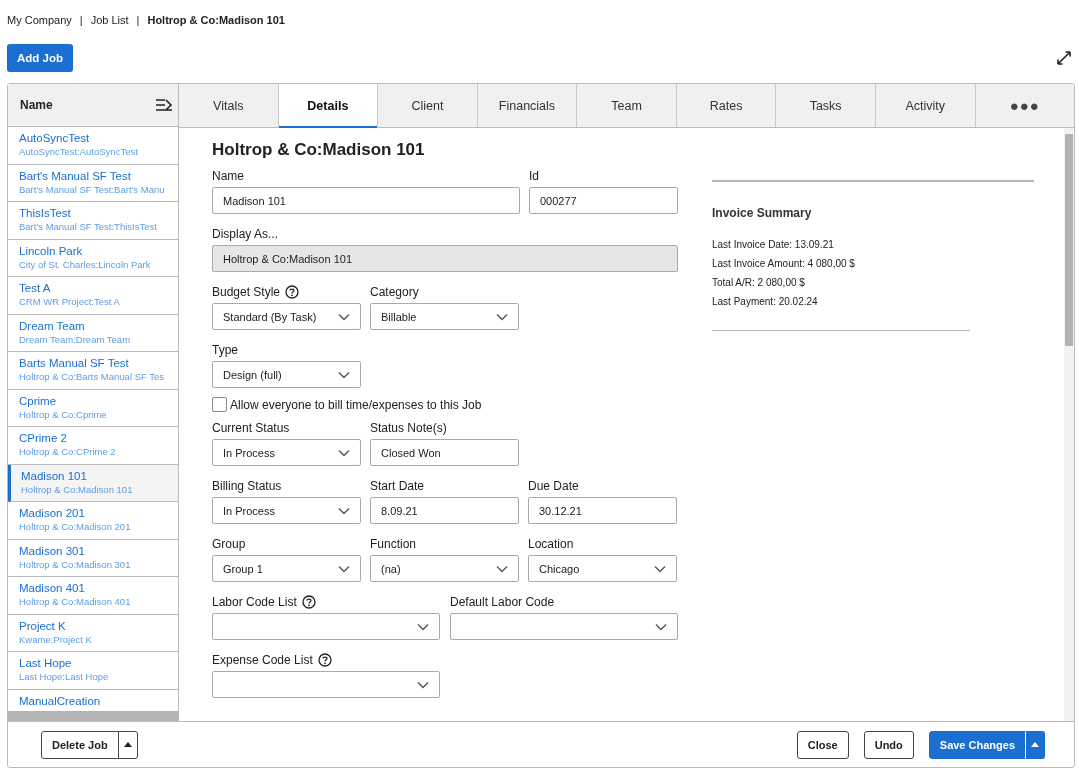 This screenshot has height=774, width=1079. Describe the element at coordinates (247, 486) in the screenshot. I see `field-label: Billing Status` at that location.